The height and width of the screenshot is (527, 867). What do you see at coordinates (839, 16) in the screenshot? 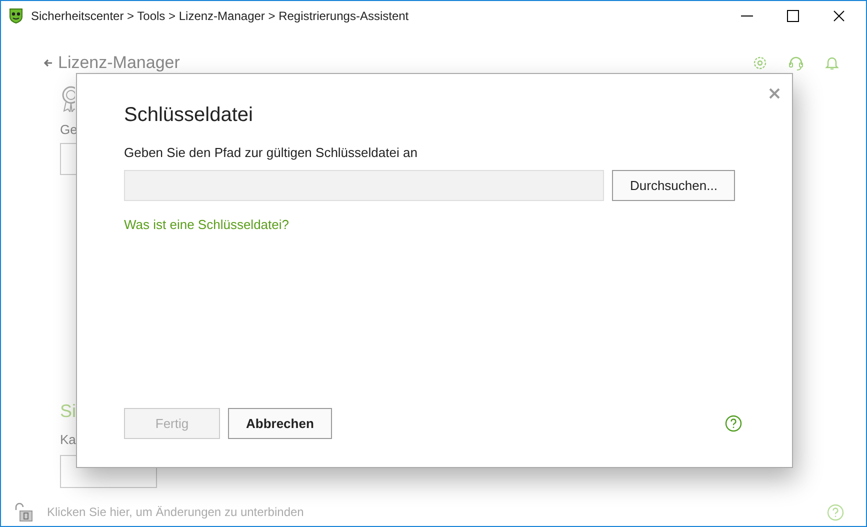
I see `close-icon` at bounding box center [839, 16].